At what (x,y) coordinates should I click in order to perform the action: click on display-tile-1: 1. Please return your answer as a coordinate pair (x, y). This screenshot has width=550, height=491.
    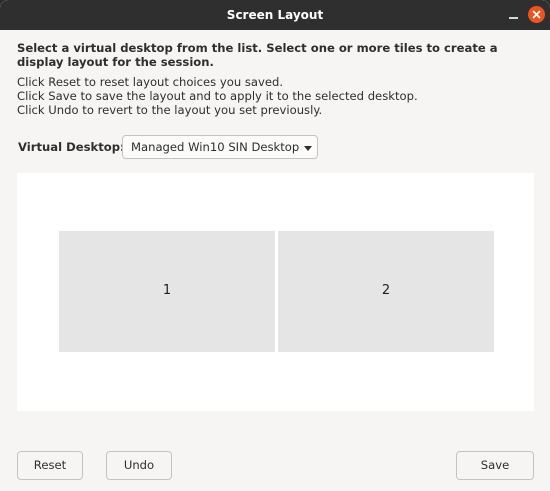
    Looking at the image, I should click on (167, 291).